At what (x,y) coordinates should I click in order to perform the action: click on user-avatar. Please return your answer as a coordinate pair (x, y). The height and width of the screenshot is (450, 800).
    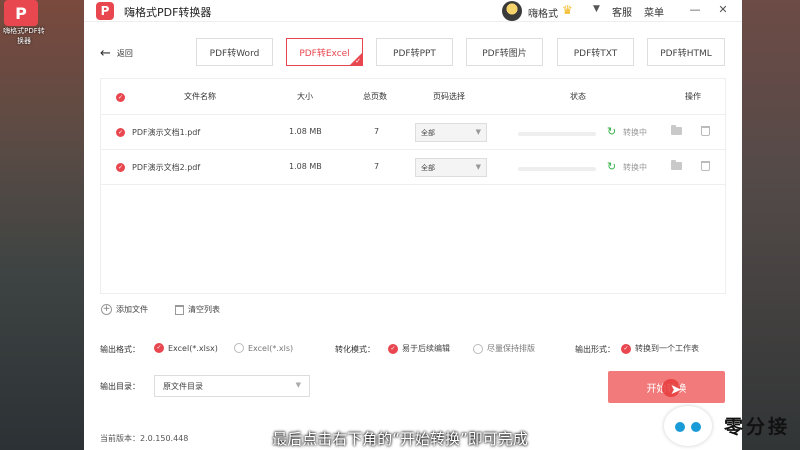
    Looking at the image, I should click on (512, 11).